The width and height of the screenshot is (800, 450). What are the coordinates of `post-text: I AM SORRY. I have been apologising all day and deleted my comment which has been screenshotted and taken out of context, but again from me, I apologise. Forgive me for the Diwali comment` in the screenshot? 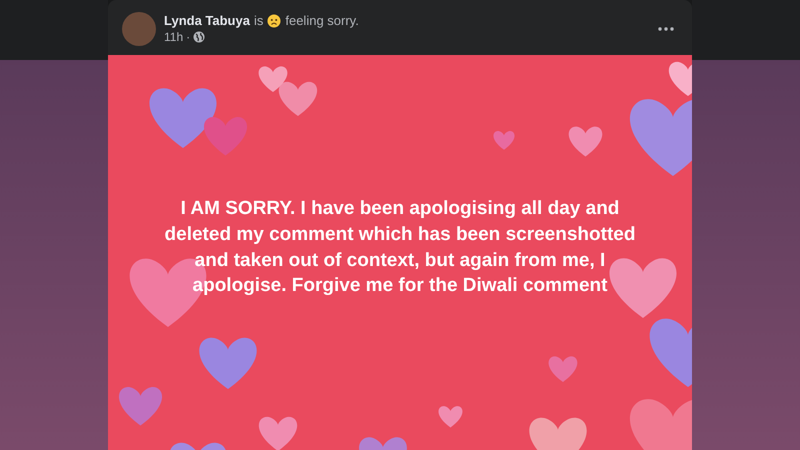 It's located at (400, 247).